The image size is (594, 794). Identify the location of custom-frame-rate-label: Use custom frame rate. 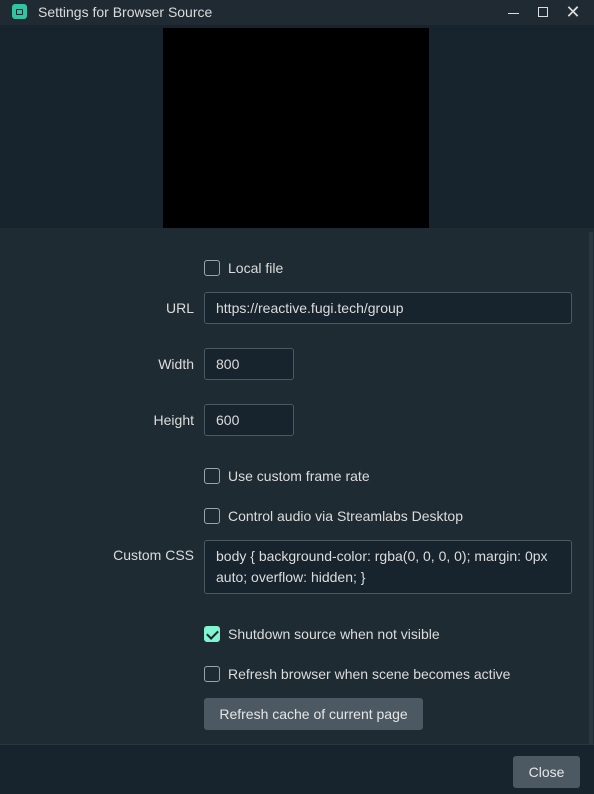
(299, 476).